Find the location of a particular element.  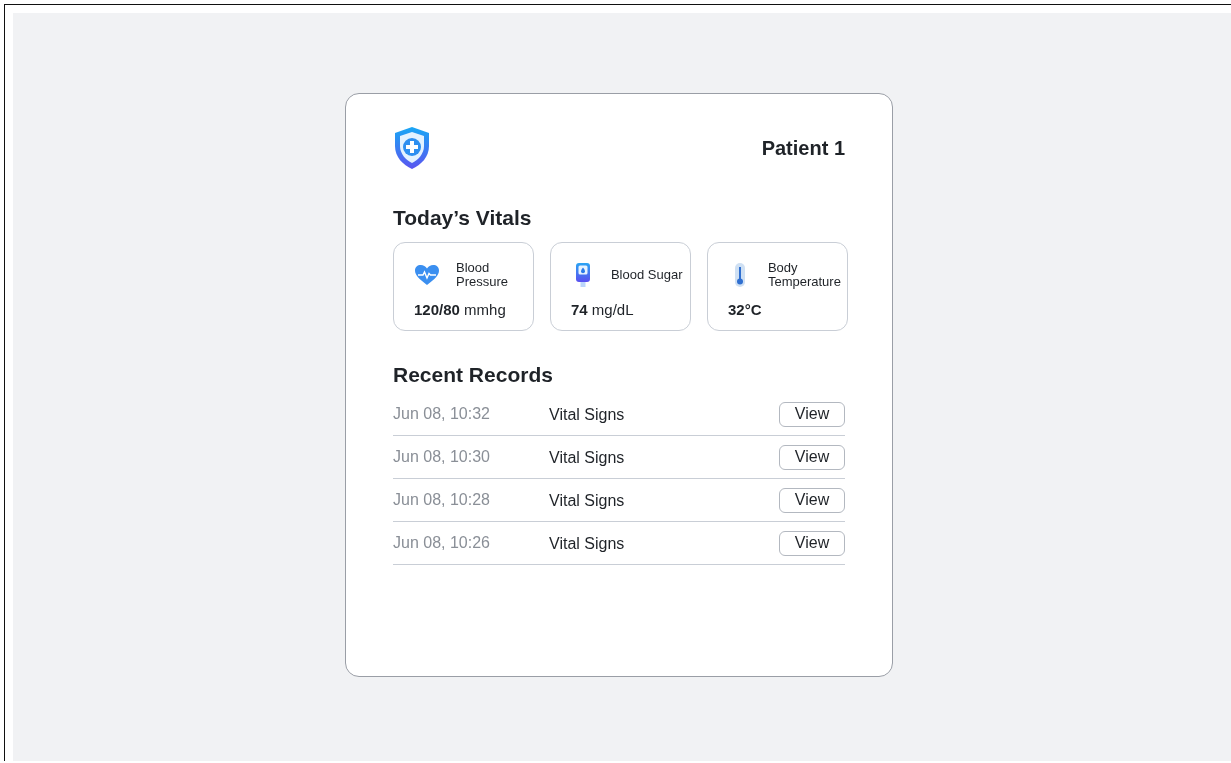

glucose-meter-icon is located at coordinates (582, 275).